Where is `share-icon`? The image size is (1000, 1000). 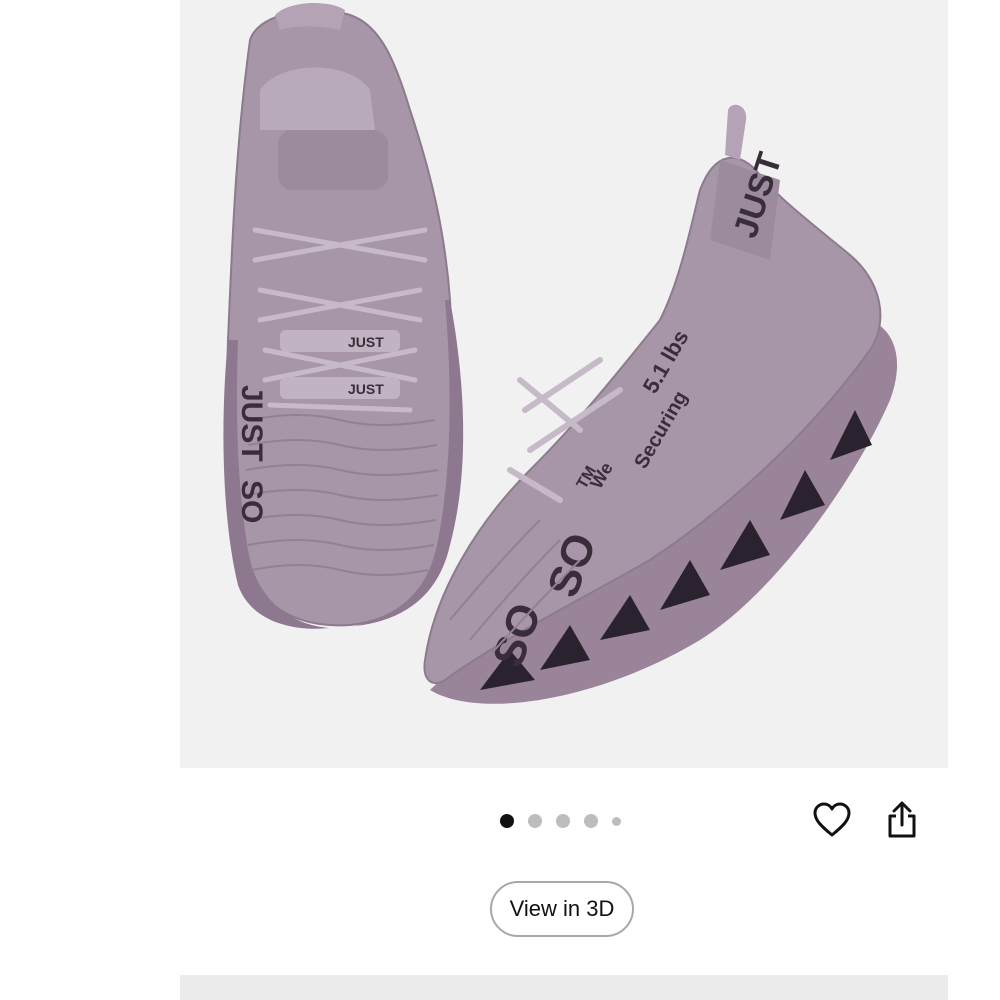 share-icon is located at coordinates (902, 819).